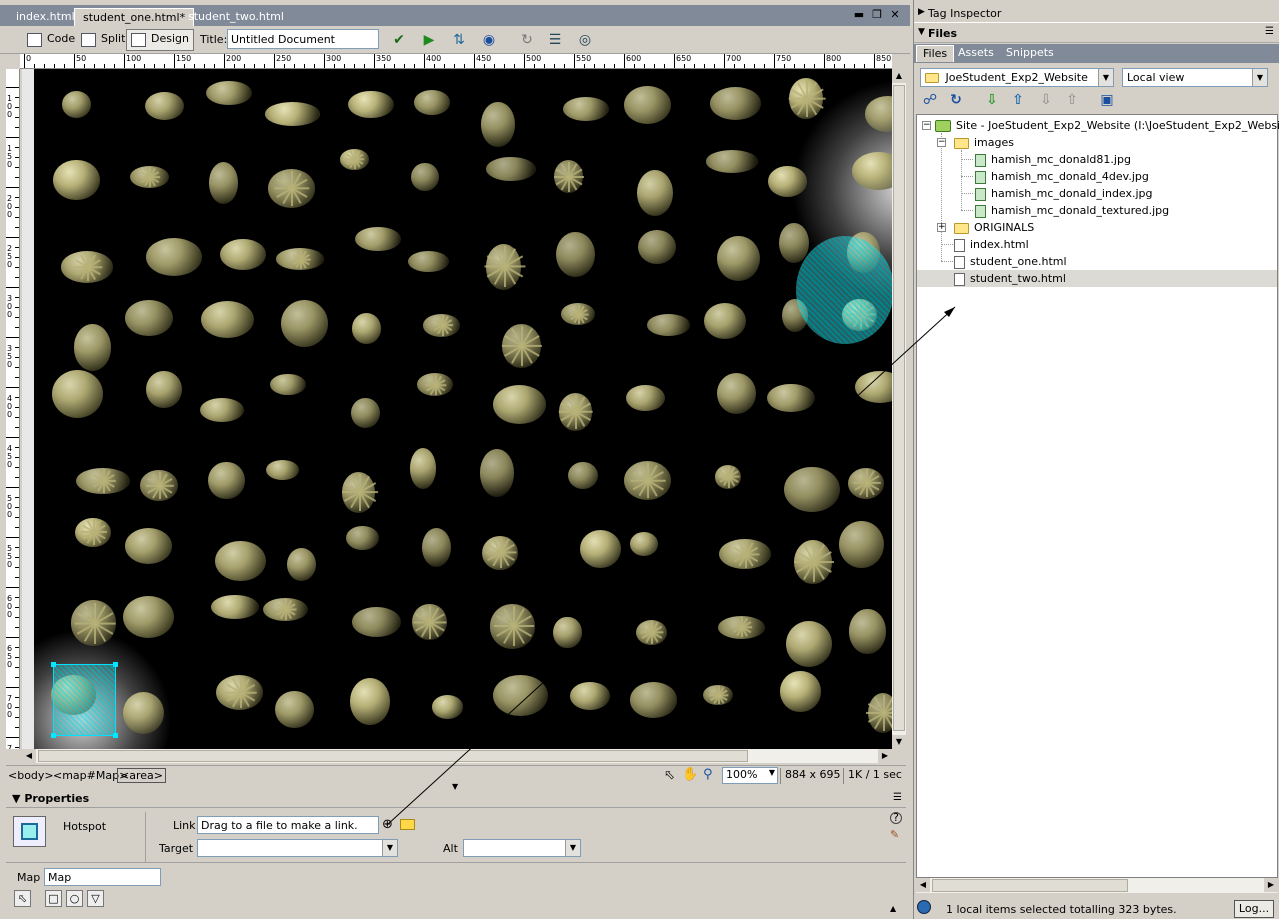 The image size is (1279, 919). Describe the element at coordinates (896, 818) in the screenshot. I see `help-icon: ?` at that location.